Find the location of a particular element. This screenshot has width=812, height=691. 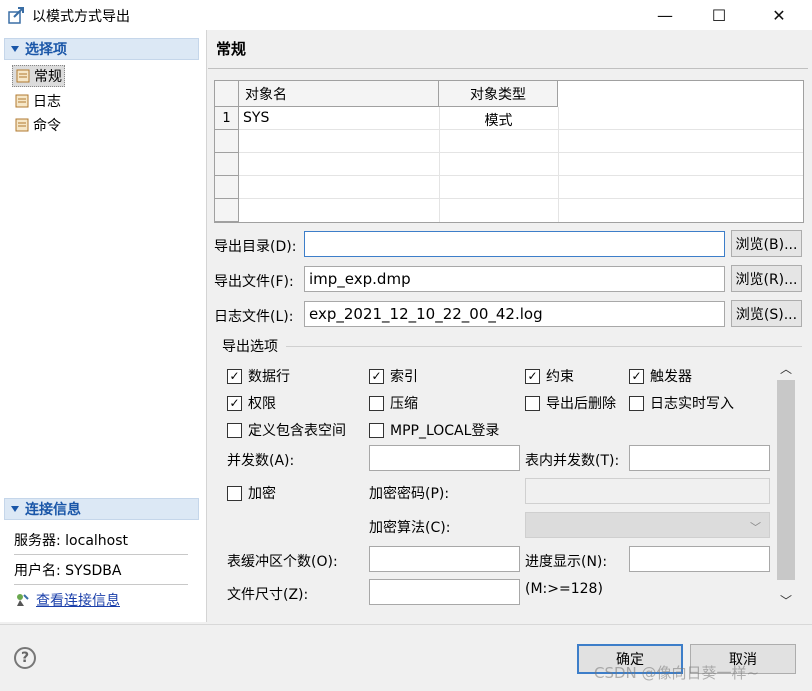

nav-item-label: 日志 is located at coordinates (47, 102).